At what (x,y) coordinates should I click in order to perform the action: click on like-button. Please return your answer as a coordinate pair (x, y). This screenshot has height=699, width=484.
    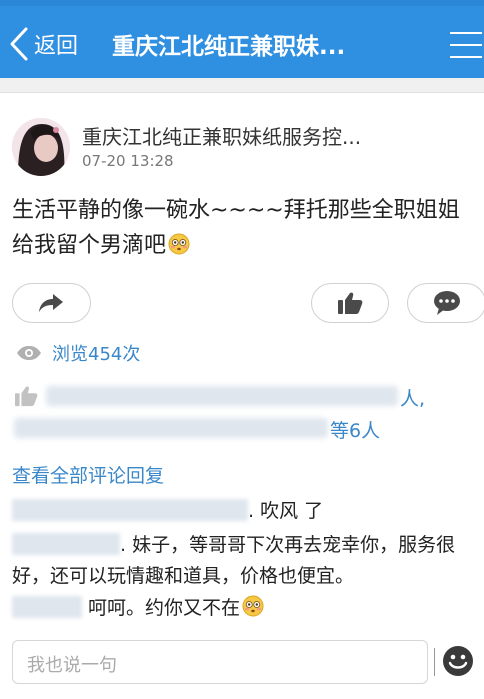
    Looking at the image, I should click on (350, 303).